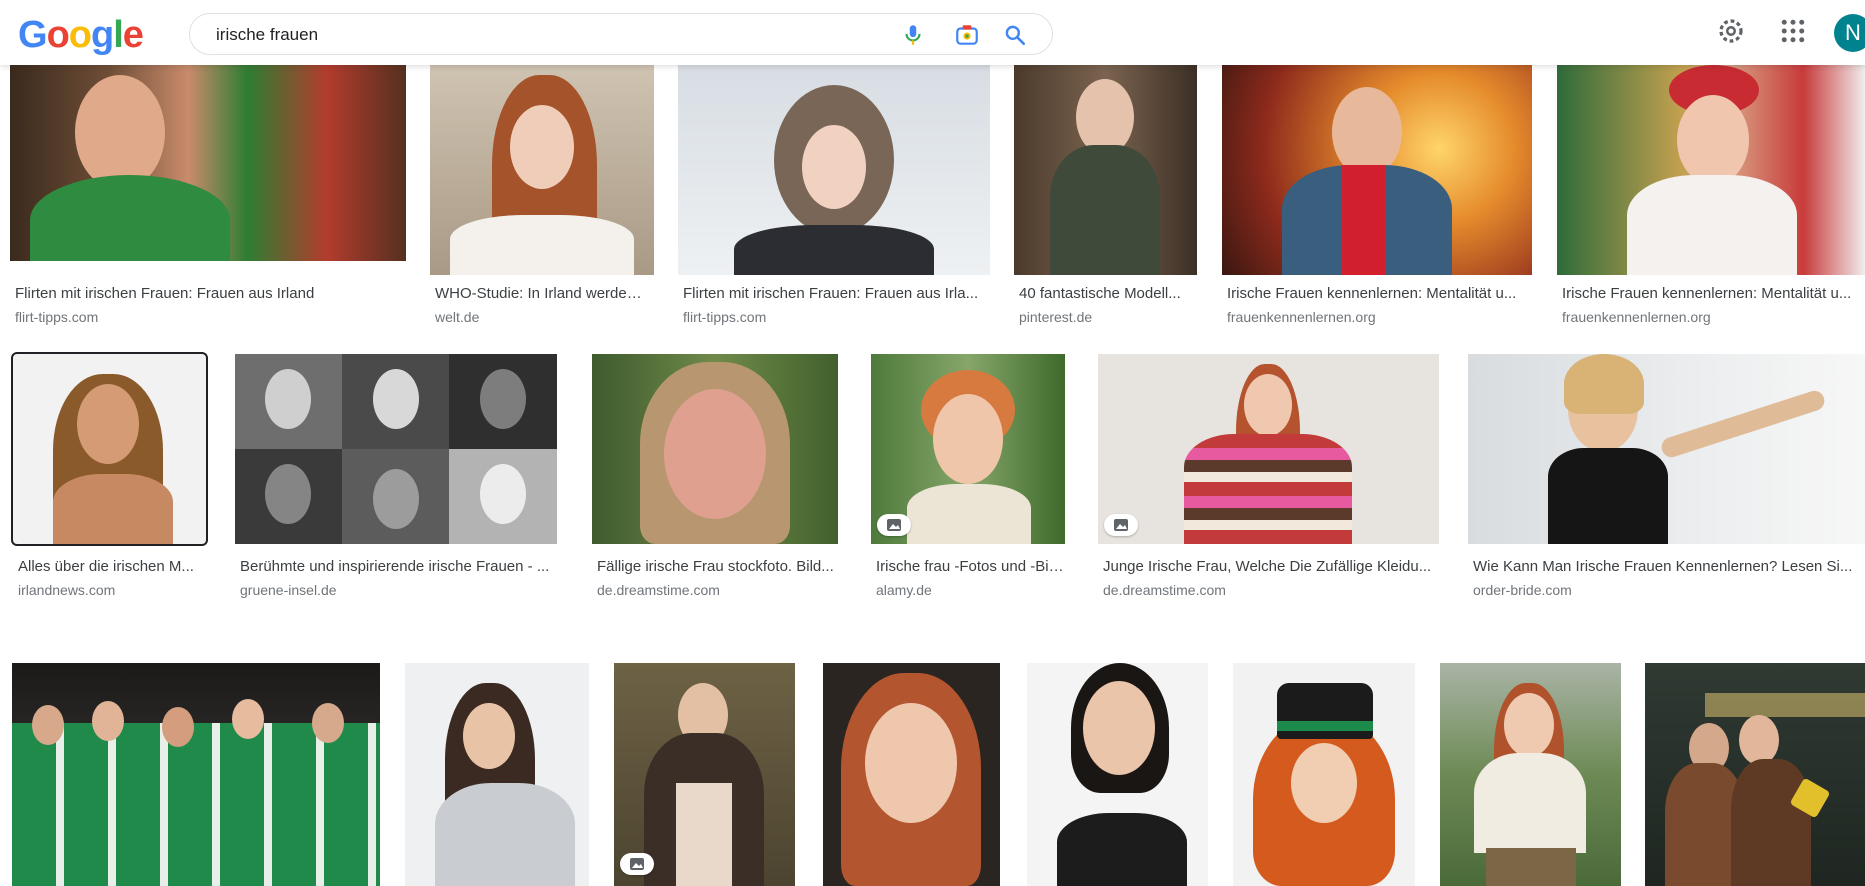 Image resolution: width=1865 pixels, height=886 pixels. I want to click on google-logo: Google, so click(81, 35).